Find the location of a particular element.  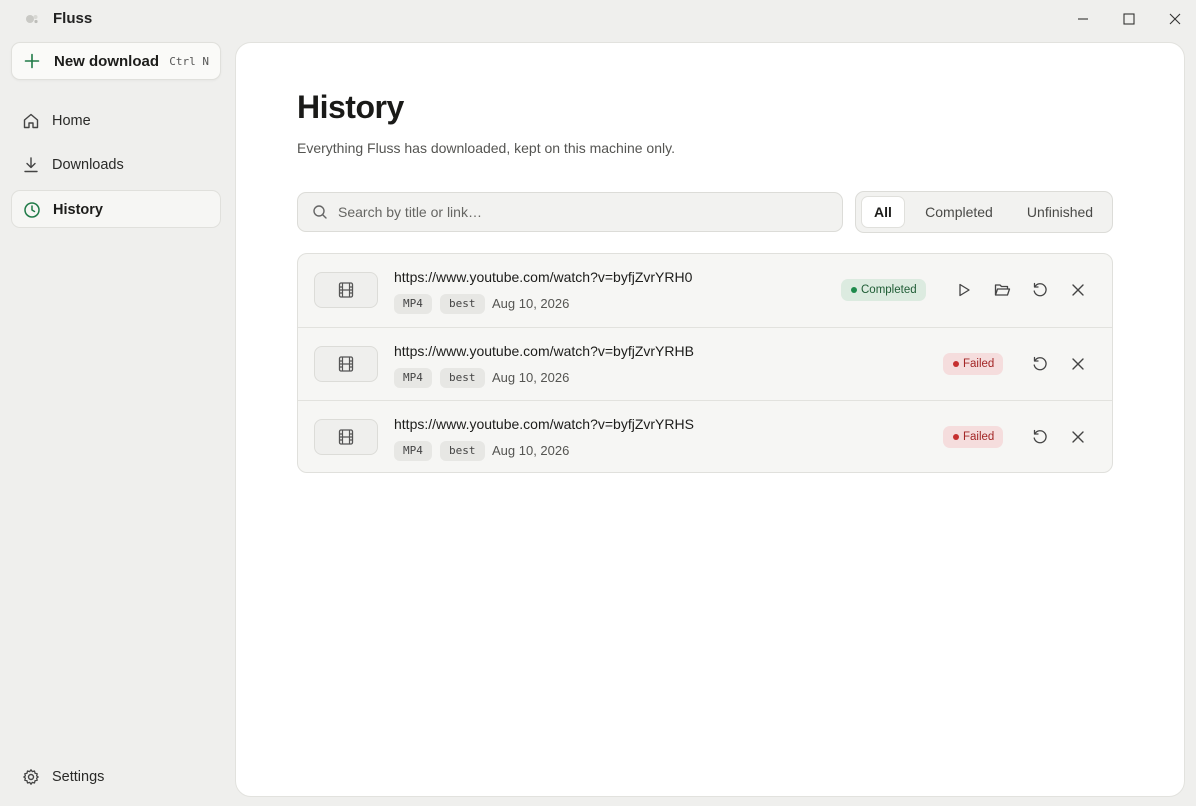

sidebar-item-label: Home is located at coordinates (71, 121).